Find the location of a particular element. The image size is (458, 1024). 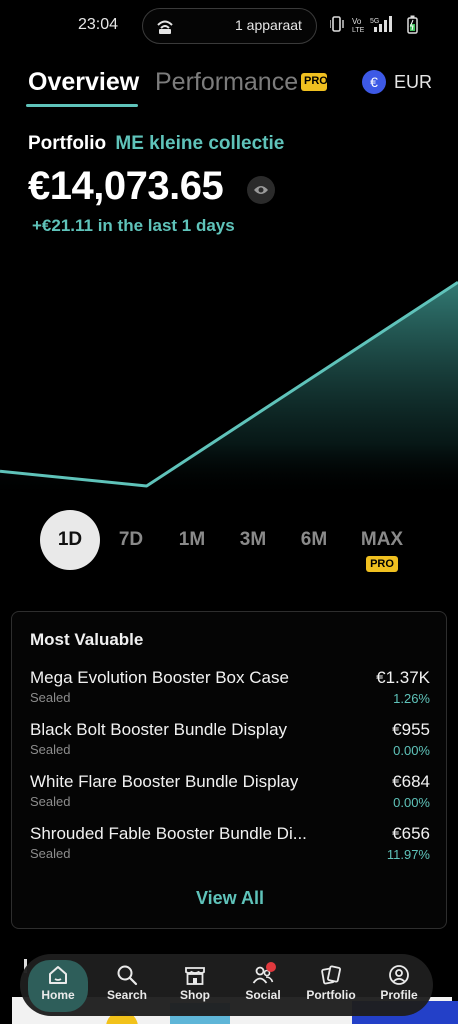

item-price: €684 is located at coordinates (411, 781).